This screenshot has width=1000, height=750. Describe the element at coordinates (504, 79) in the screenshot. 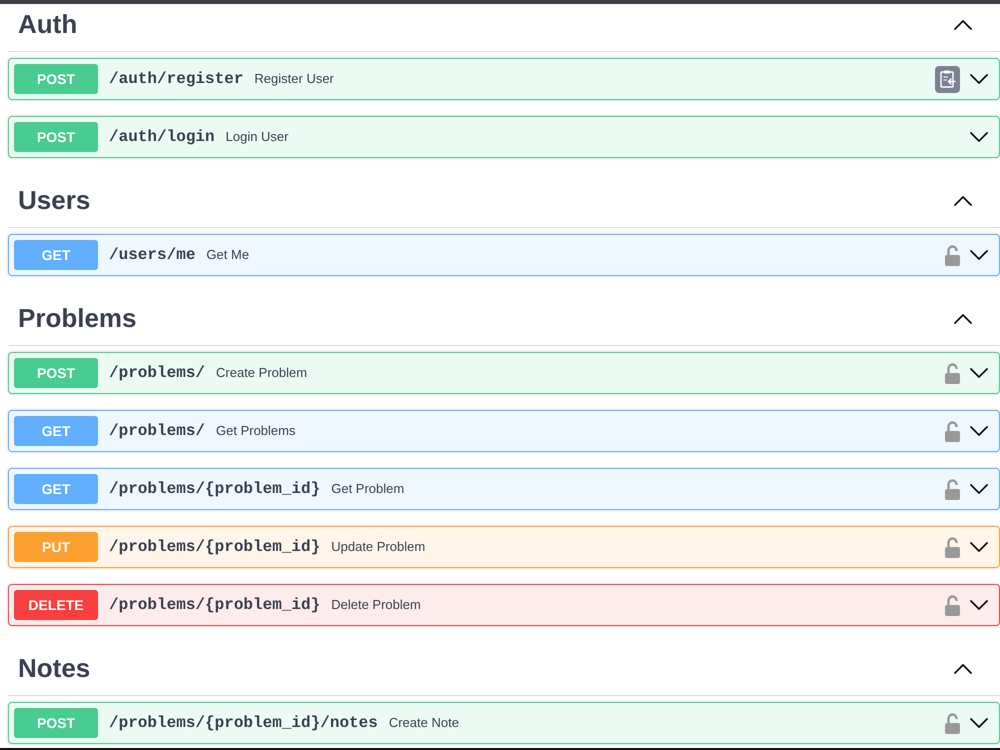

I see `endpoint-row: POST /auth/register Register User` at that location.